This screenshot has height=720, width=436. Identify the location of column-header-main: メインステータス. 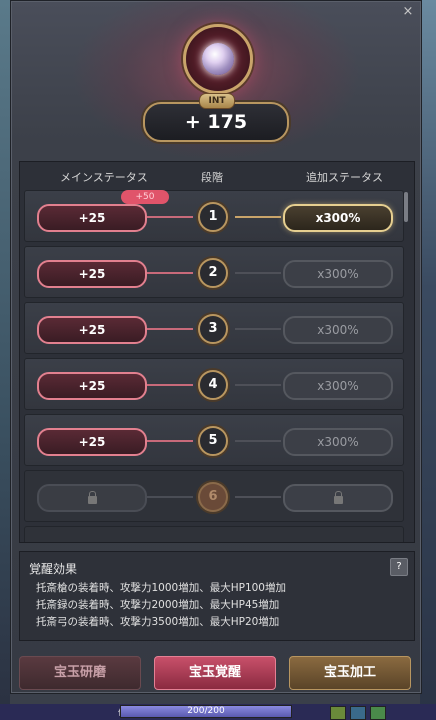
(104, 177).